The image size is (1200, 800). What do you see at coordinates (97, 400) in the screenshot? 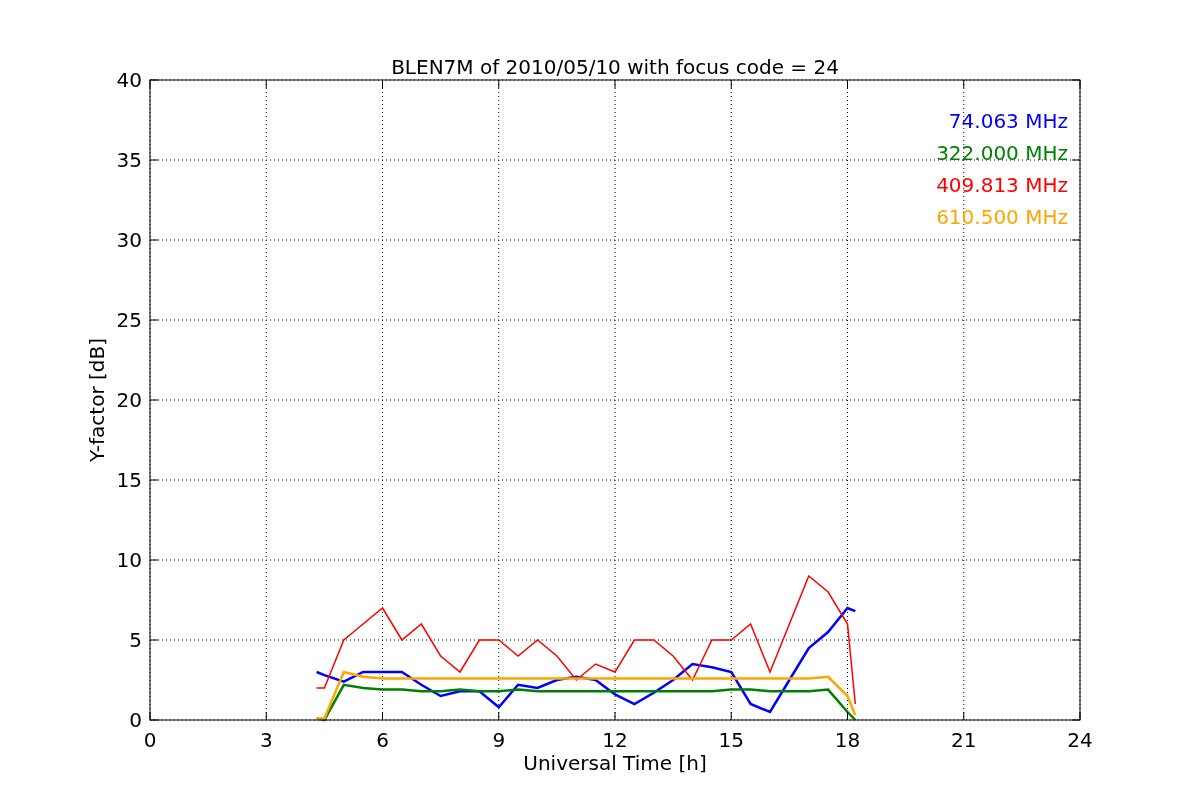
I see `y-axis-label: Y-factor [dB]` at bounding box center [97, 400].